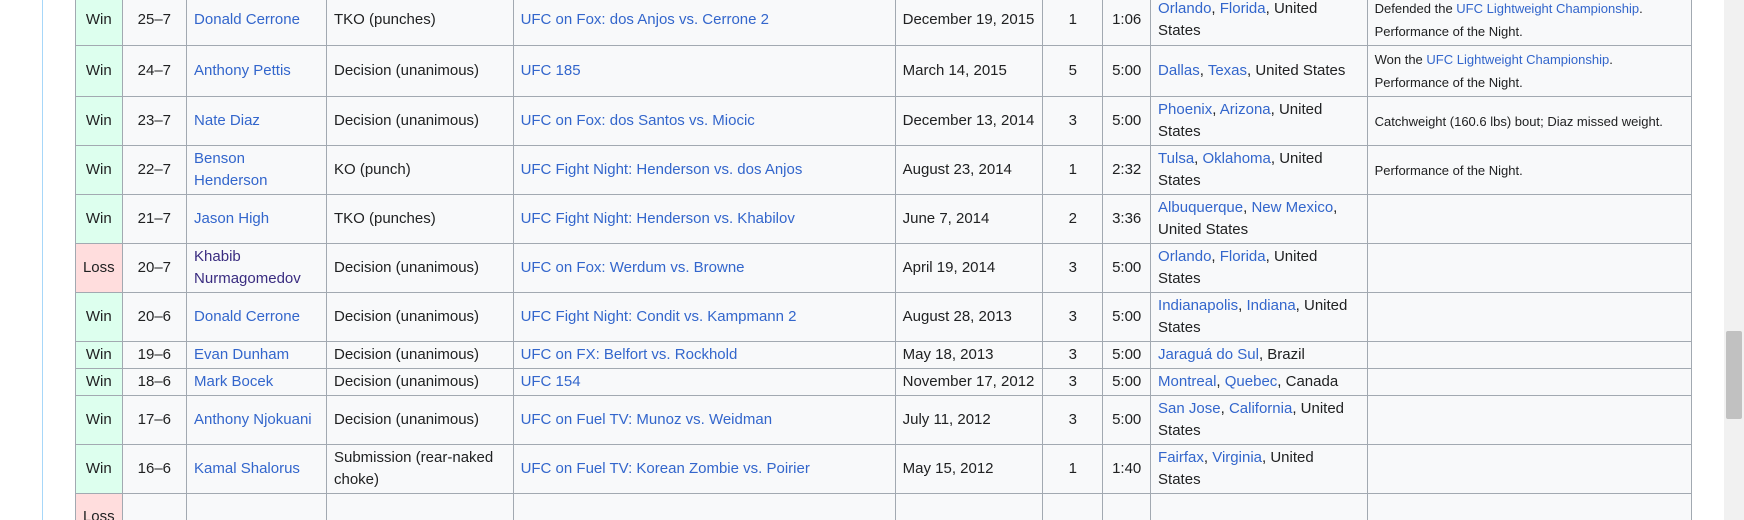  What do you see at coordinates (419, 219) in the screenshot?
I see `method-cell: TKO (punches)` at bounding box center [419, 219].